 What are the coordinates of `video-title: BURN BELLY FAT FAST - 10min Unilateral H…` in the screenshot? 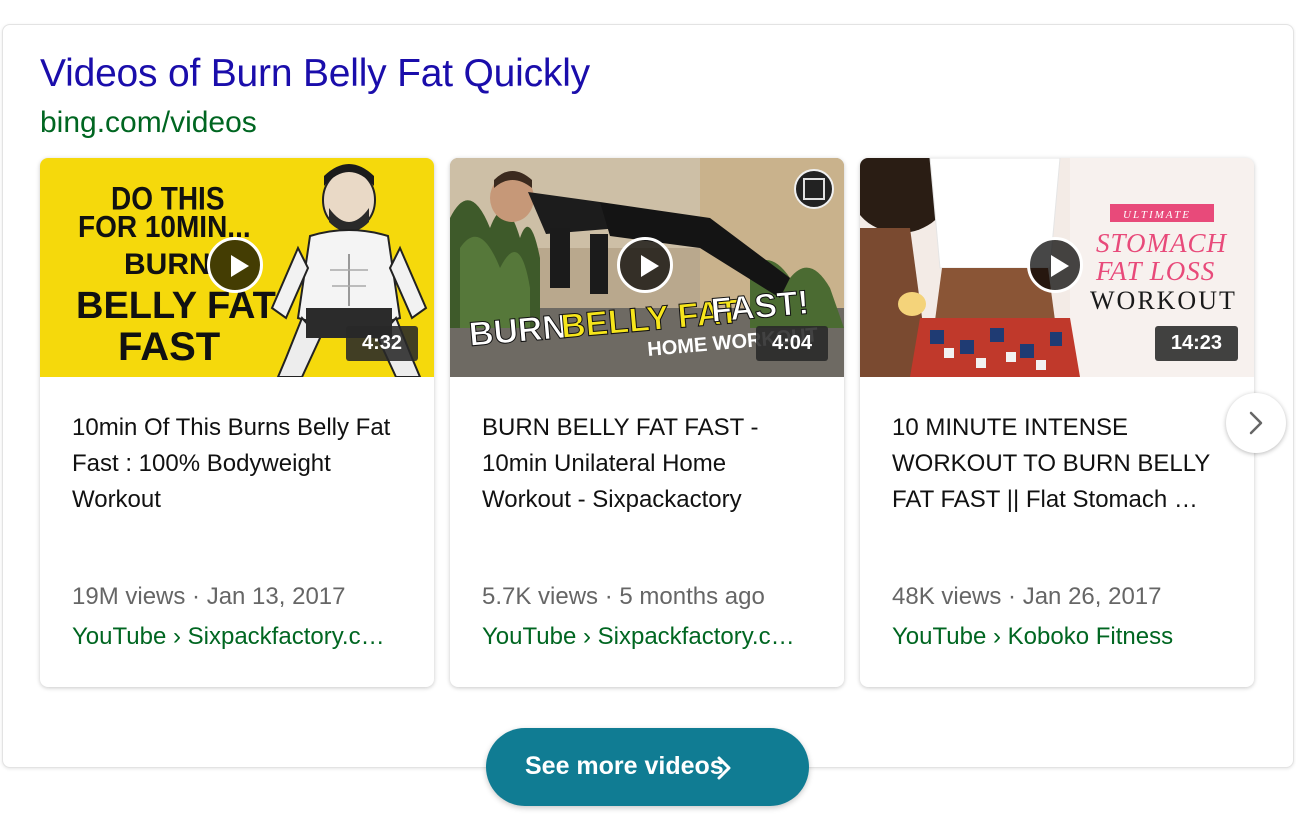 It's located at (651, 464).